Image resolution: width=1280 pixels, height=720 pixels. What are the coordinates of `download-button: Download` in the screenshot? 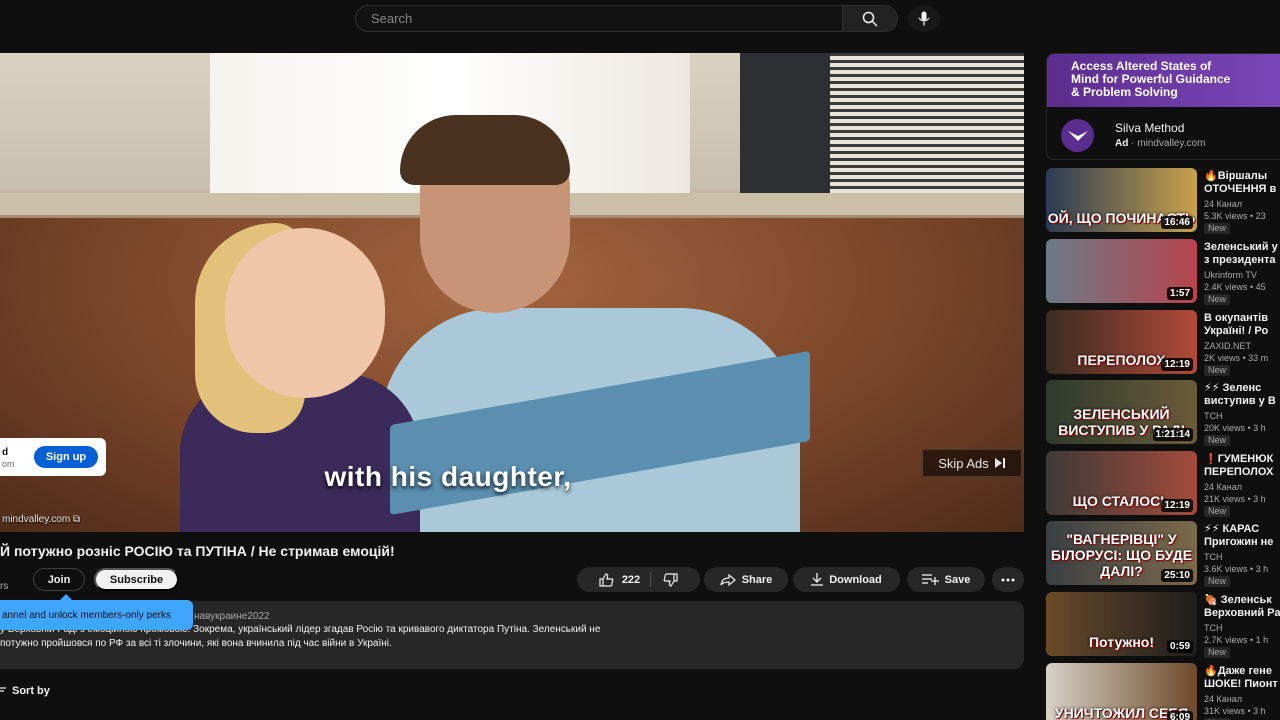 It's located at (846, 579).